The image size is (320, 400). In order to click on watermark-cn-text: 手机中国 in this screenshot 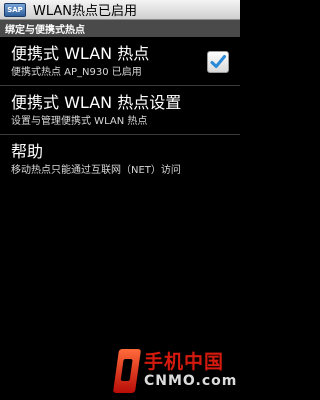, I will do `click(184, 362)`.